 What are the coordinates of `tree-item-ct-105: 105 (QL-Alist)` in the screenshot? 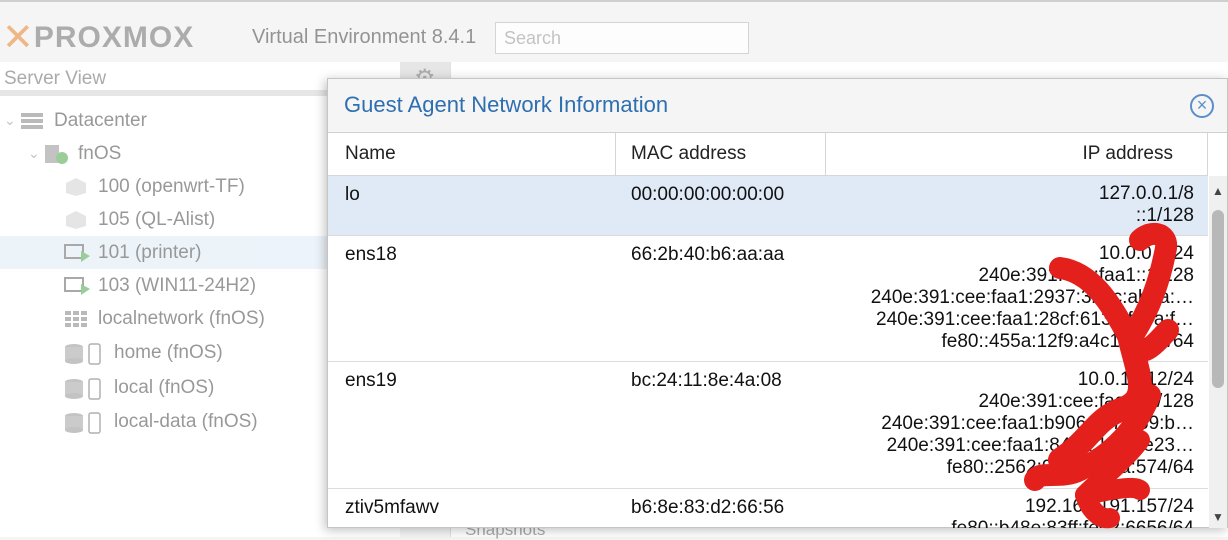 It's located at (139, 219).